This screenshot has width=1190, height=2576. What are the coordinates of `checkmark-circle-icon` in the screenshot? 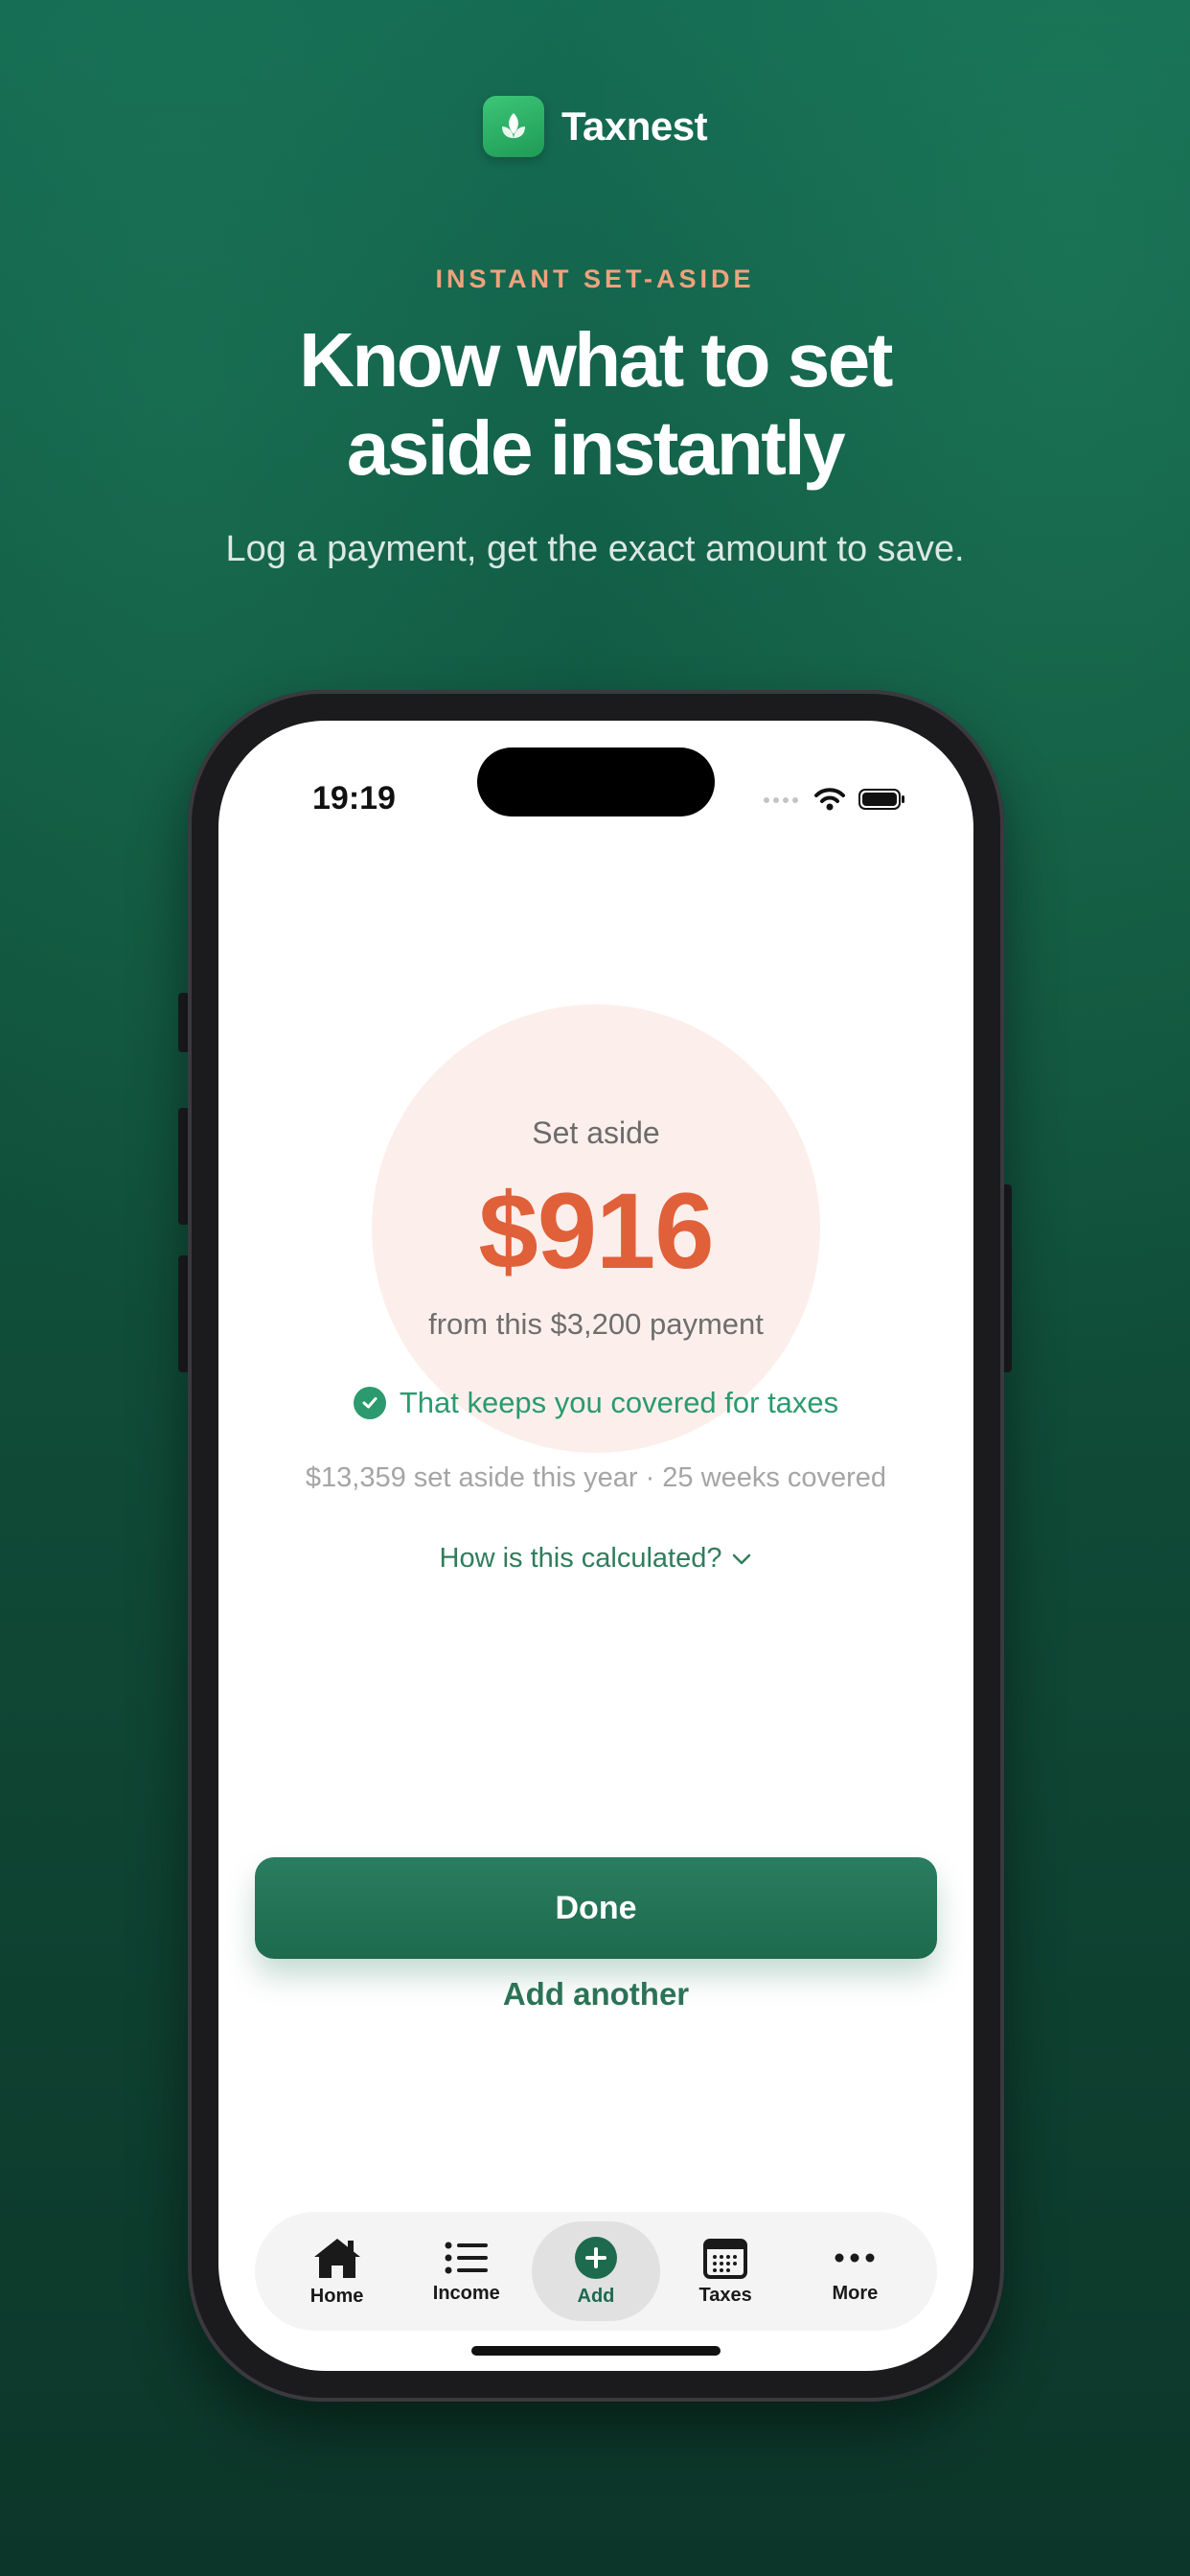 It's located at (370, 1403).